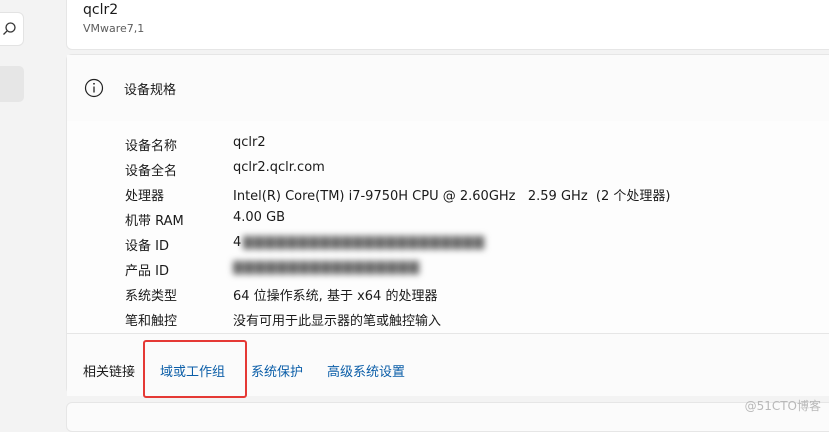 Image resolution: width=829 pixels, height=432 pixels. What do you see at coordinates (448, 218) in the screenshot?
I see `spec-row-ram: 机带 RAM 4.00 GB` at bounding box center [448, 218].